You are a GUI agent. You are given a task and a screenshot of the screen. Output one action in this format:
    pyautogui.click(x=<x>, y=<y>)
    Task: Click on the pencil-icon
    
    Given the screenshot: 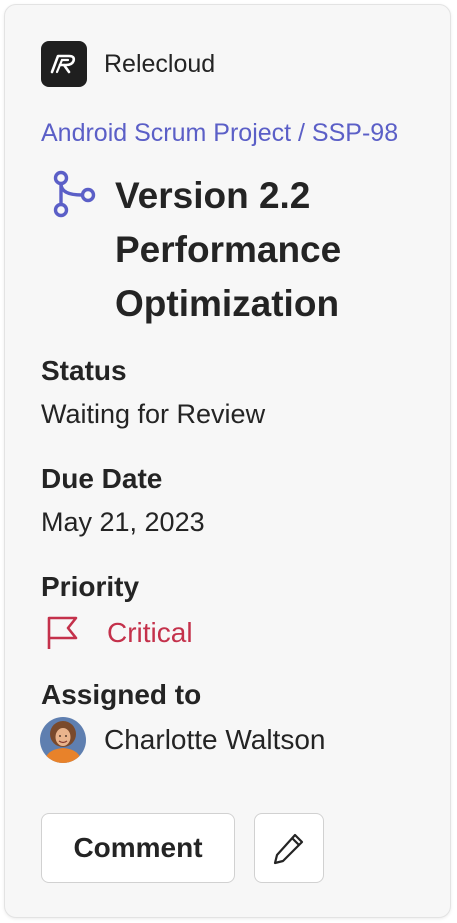 What is the action you would take?
    pyautogui.click(x=288, y=849)
    